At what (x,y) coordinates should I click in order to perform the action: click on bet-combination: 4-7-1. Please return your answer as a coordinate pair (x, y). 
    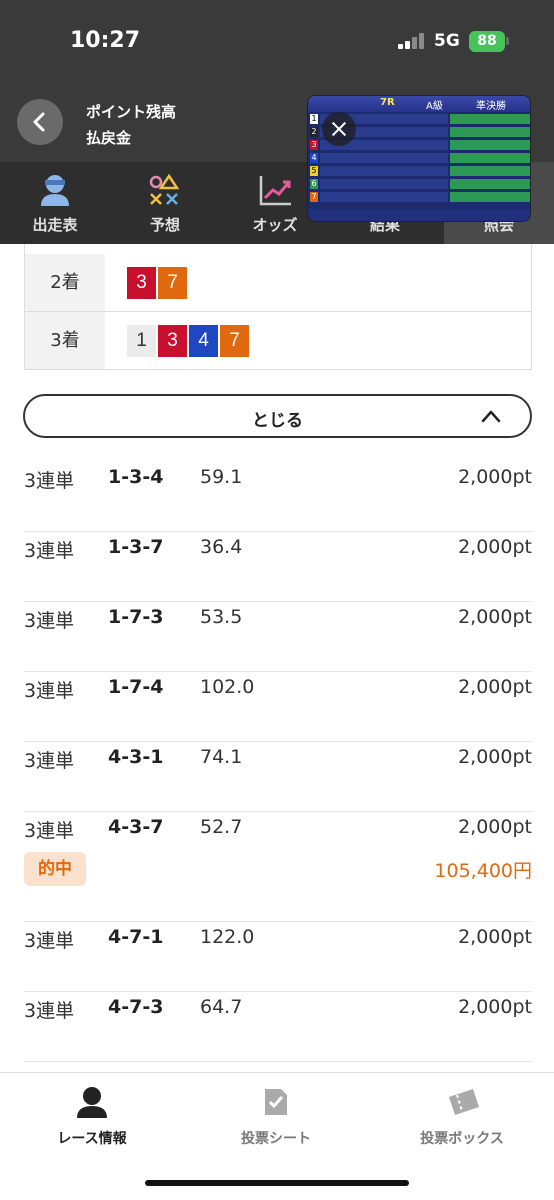
    Looking at the image, I should click on (136, 937).